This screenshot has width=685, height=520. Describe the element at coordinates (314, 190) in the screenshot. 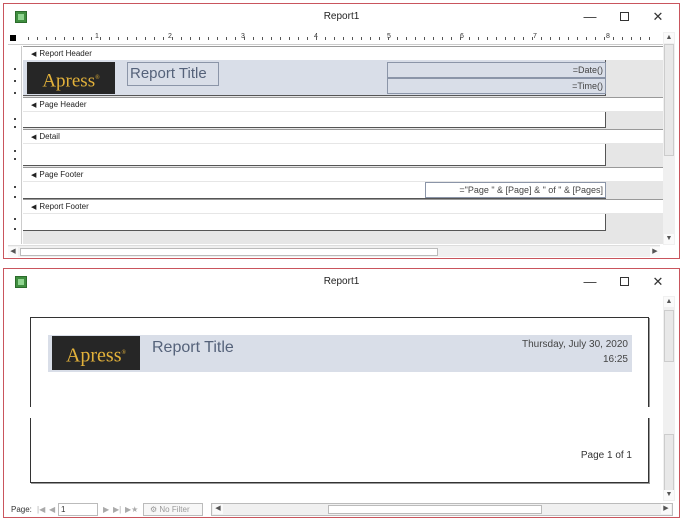

I see `page-footer-area: ="Page " & [Page] & " of " & [Pages]` at that location.